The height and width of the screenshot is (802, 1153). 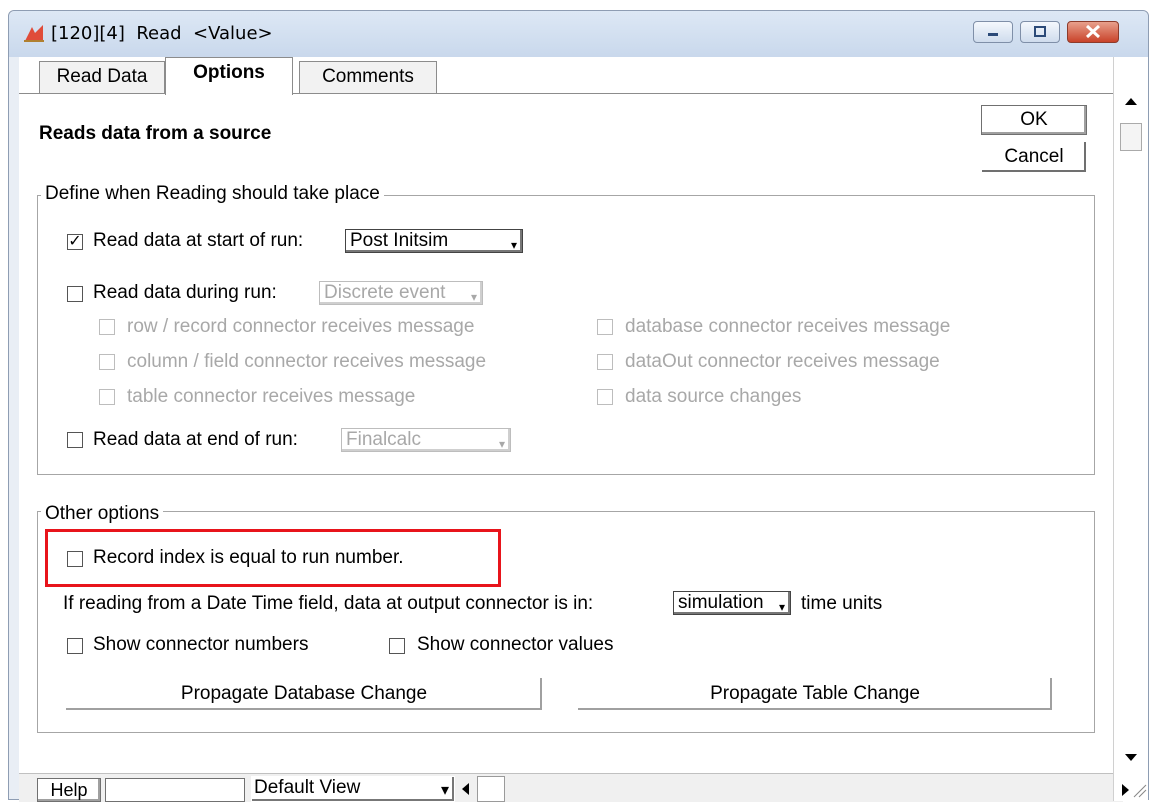 What do you see at coordinates (69, 790) in the screenshot?
I see `help-button: Help` at bounding box center [69, 790].